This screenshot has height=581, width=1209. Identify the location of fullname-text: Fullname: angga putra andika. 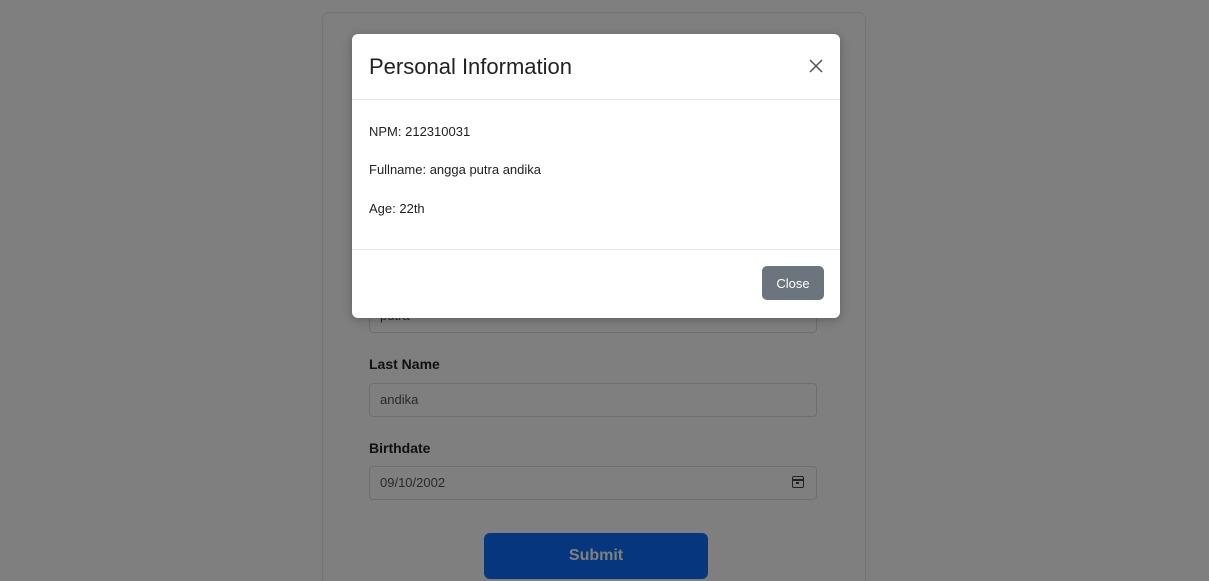
(455, 169).